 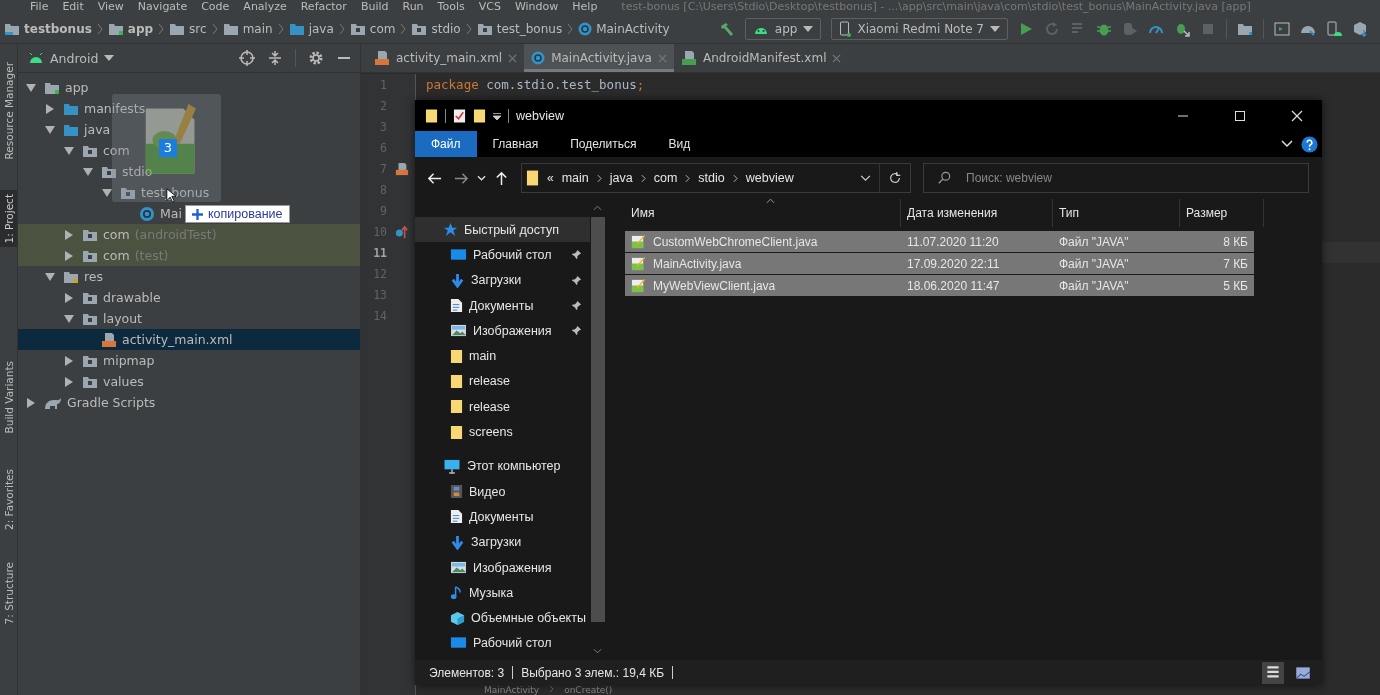 I want to click on tree-item: Gradle Scripts, so click(x=87, y=402).